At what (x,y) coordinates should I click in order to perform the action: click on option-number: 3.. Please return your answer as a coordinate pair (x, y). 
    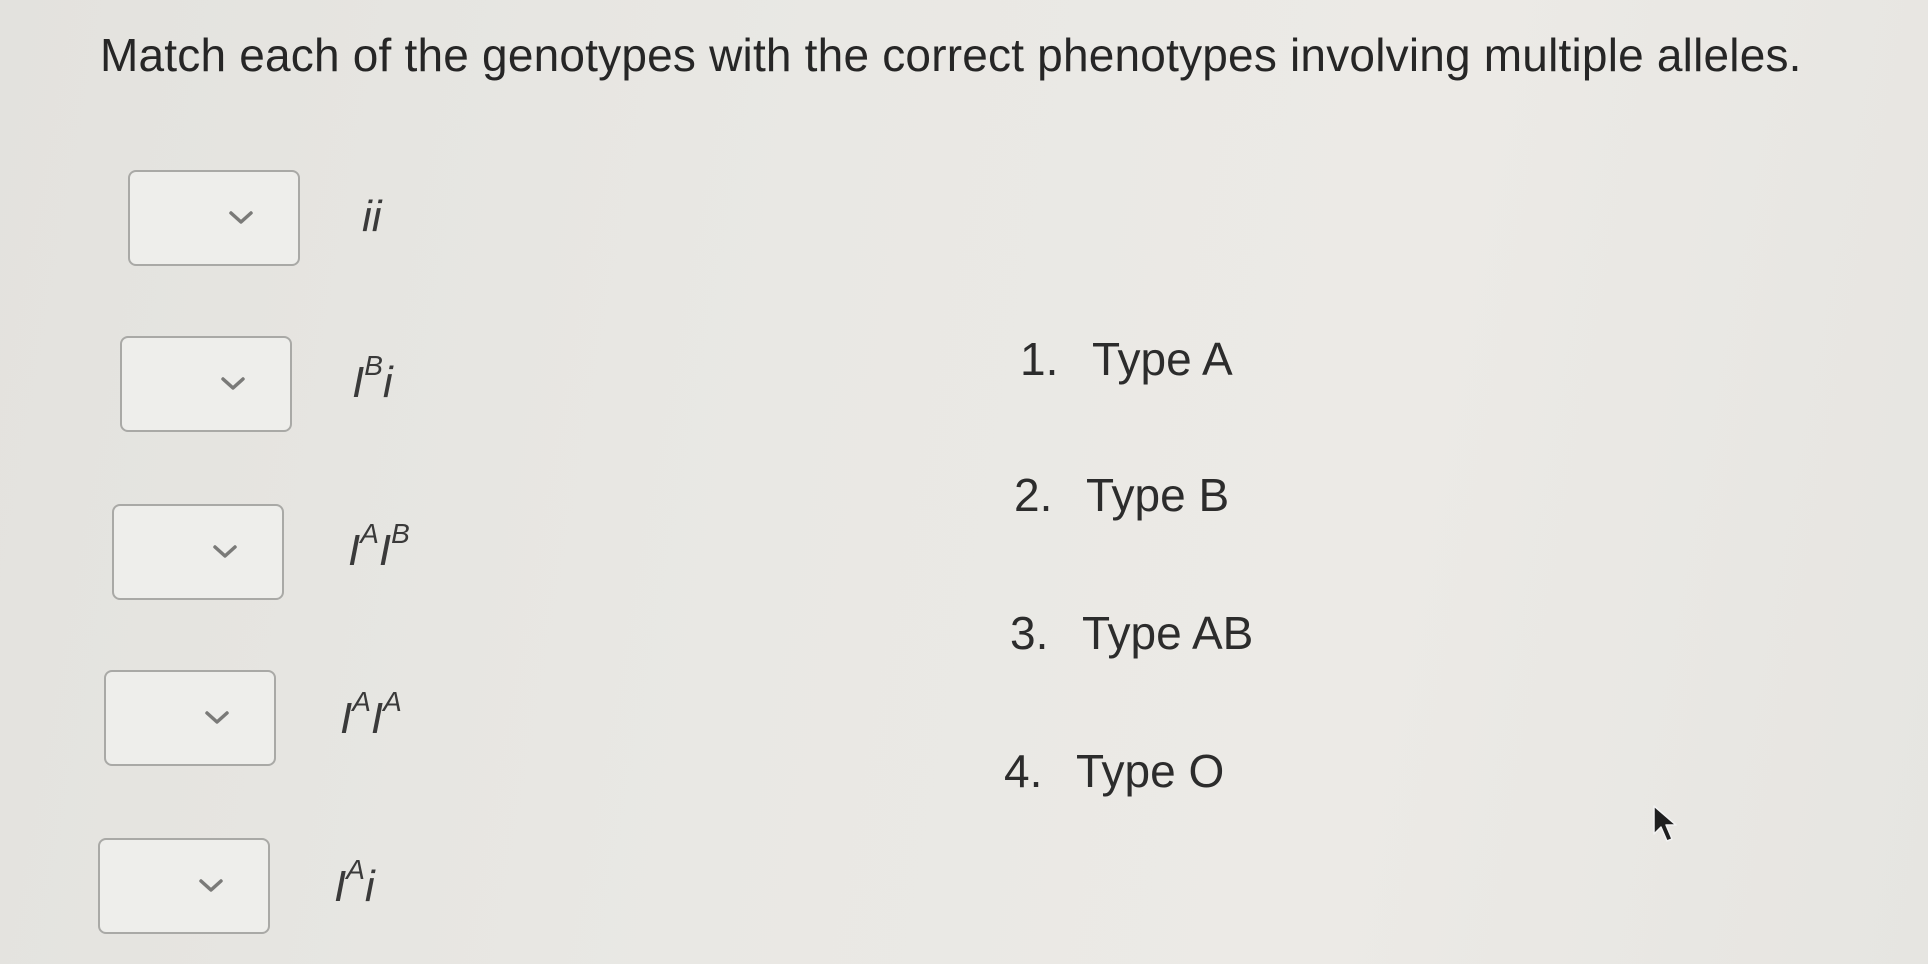
    Looking at the image, I should click on (1029, 633).